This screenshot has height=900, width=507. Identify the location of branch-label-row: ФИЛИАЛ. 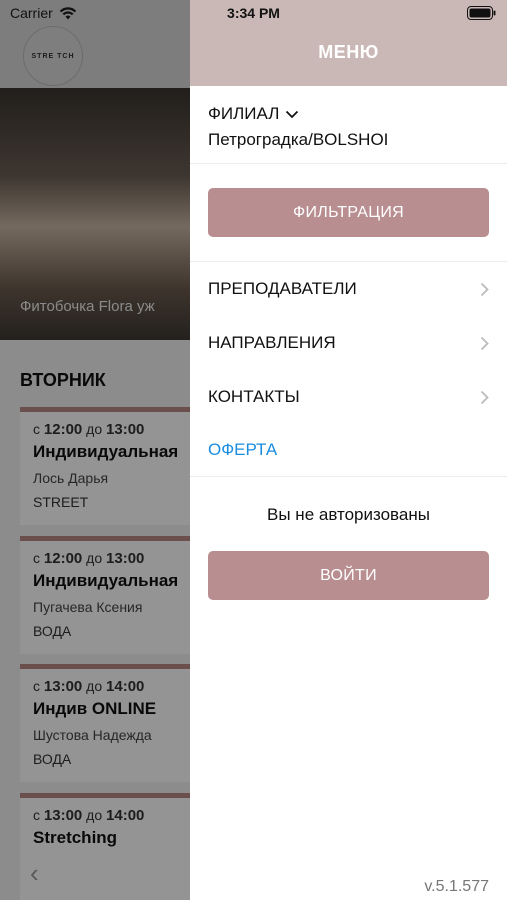
(348, 114).